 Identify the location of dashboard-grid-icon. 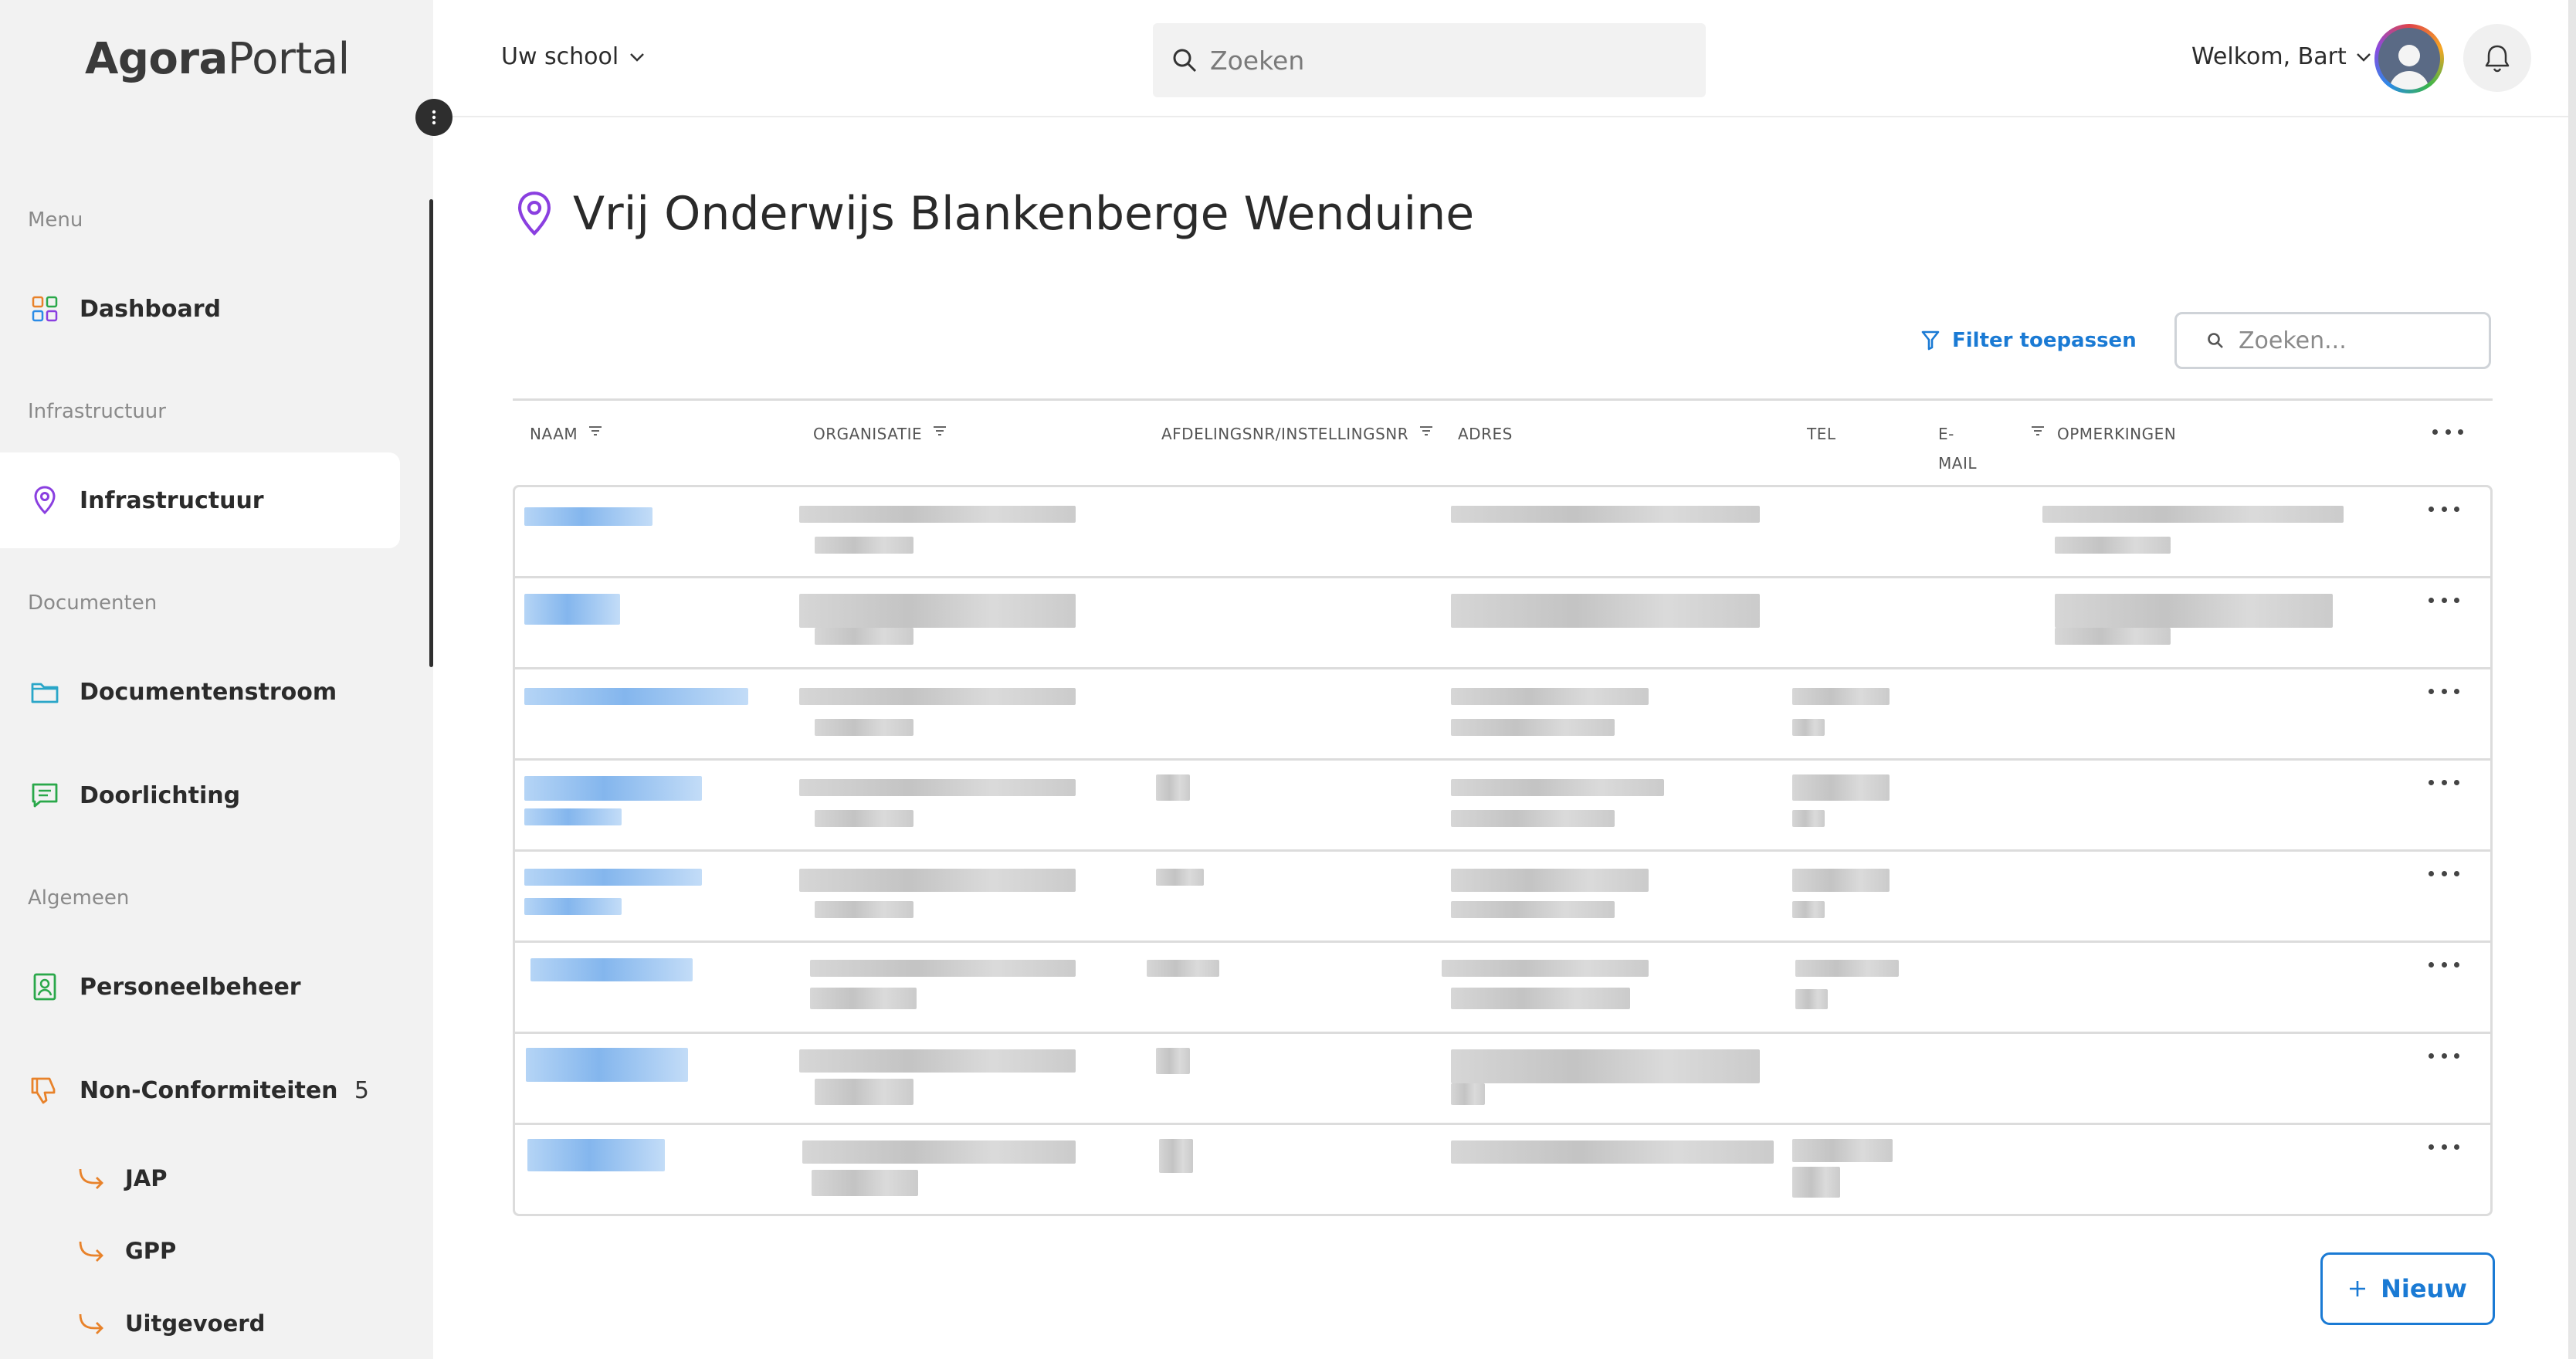
(44, 308).